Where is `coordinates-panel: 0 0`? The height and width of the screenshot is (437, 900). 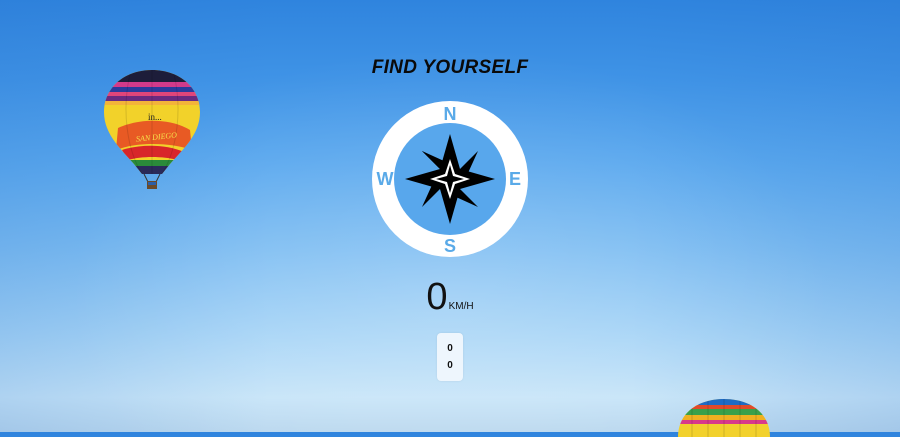
coordinates-panel: 0 0 is located at coordinates (450, 357).